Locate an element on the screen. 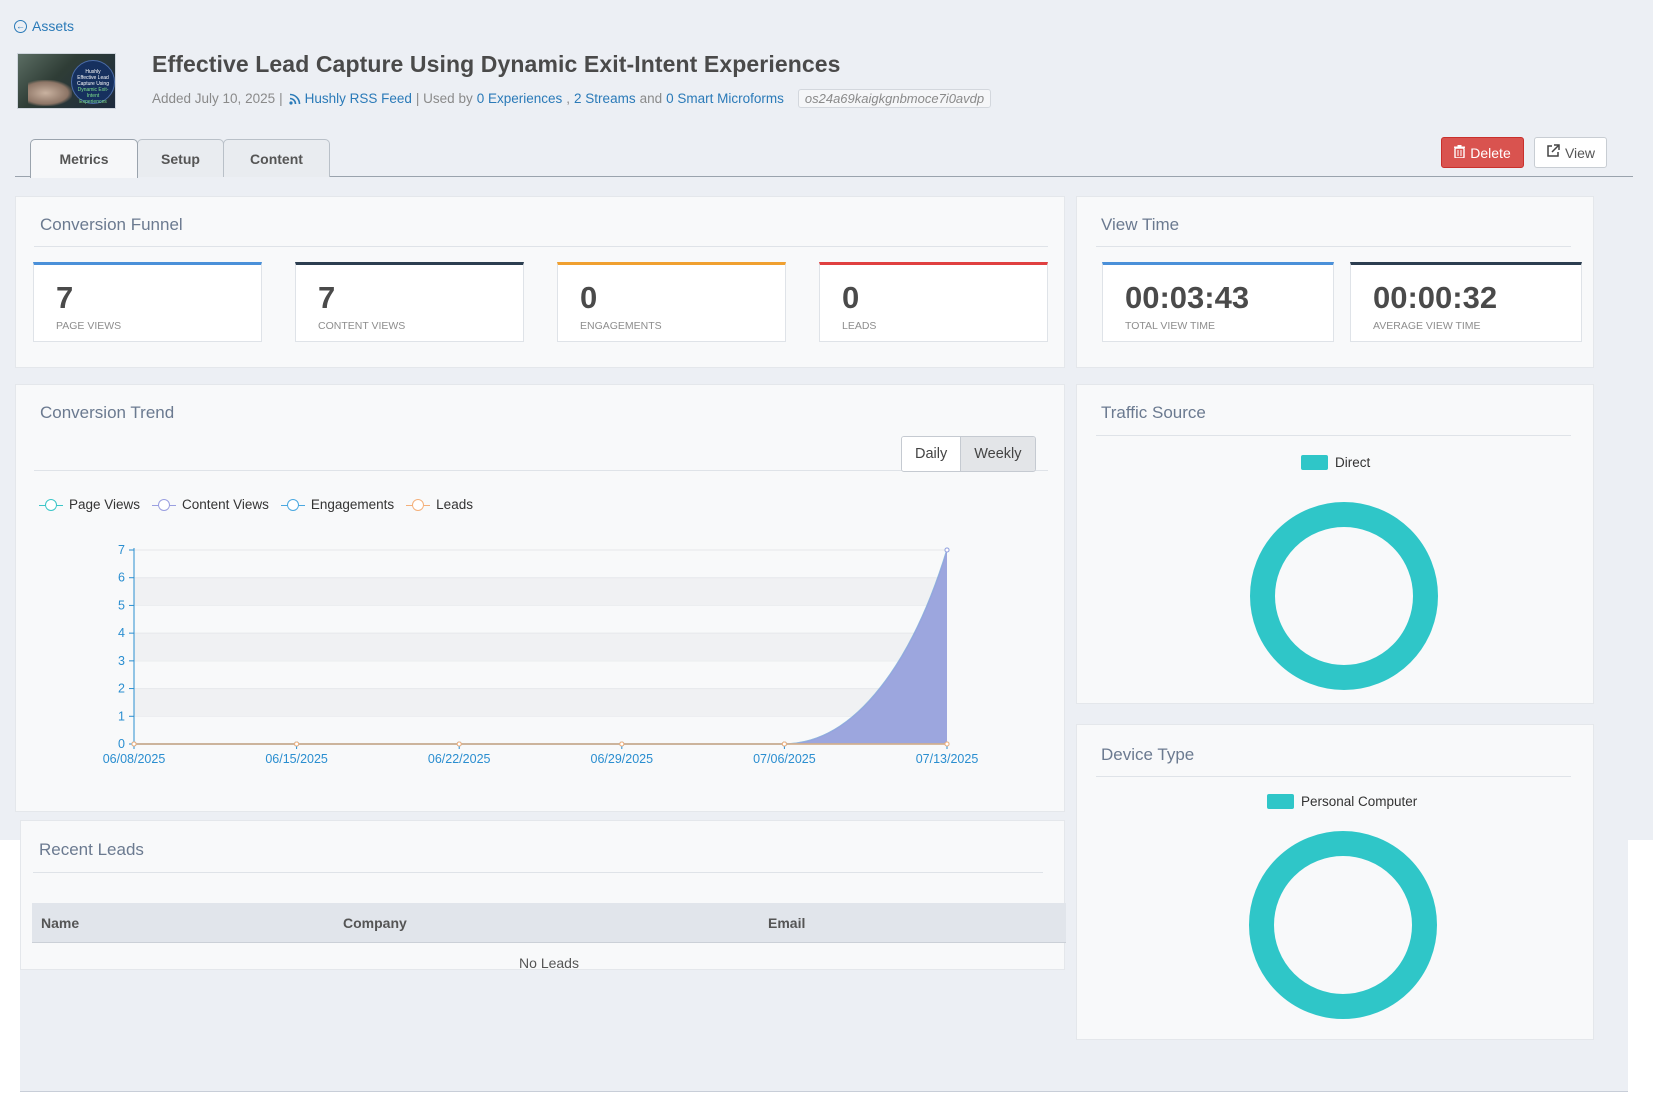  viewtime-stat-average-view-time: 00:00:32 AVERAGE VIEW TIME is located at coordinates (1466, 302).